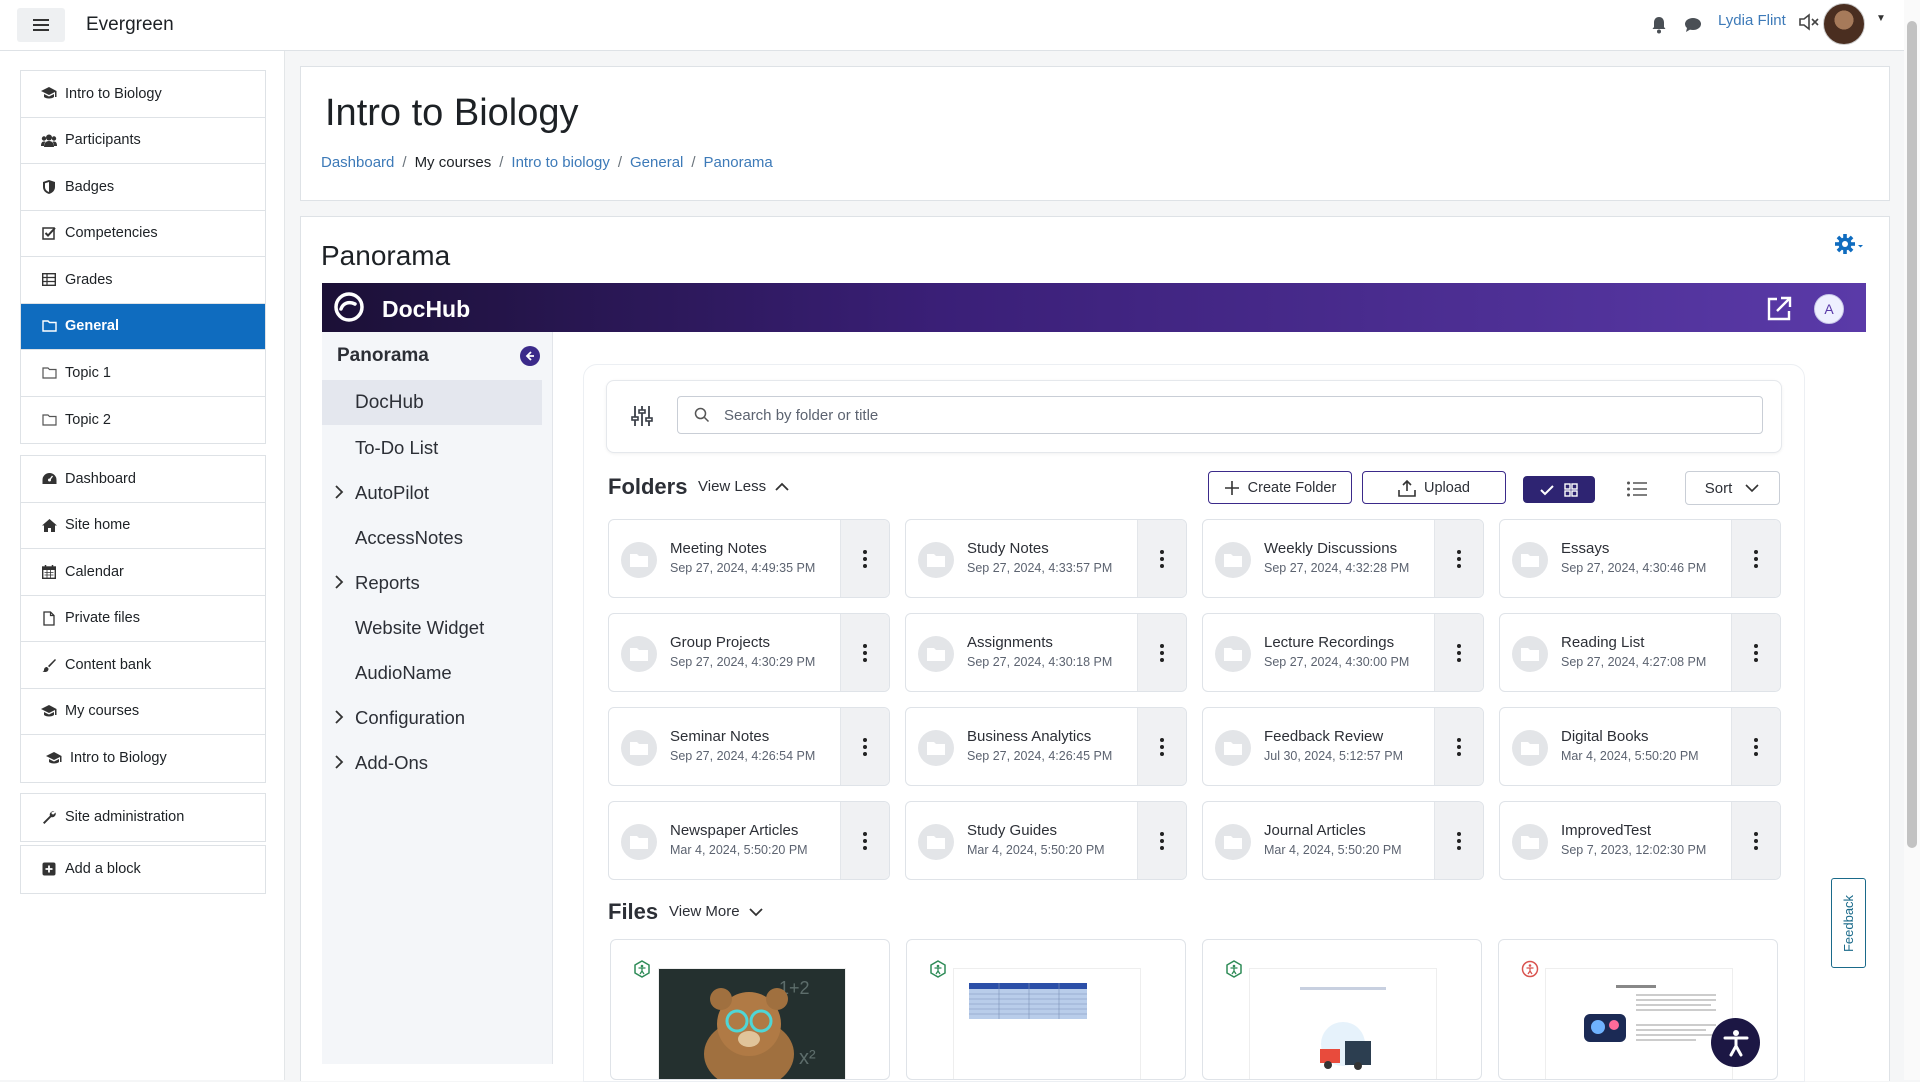 The width and height of the screenshot is (1920, 1082). What do you see at coordinates (1559, 489) in the screenshot?
I see `grid-view-toggle` at bounding box center [1559, 489].